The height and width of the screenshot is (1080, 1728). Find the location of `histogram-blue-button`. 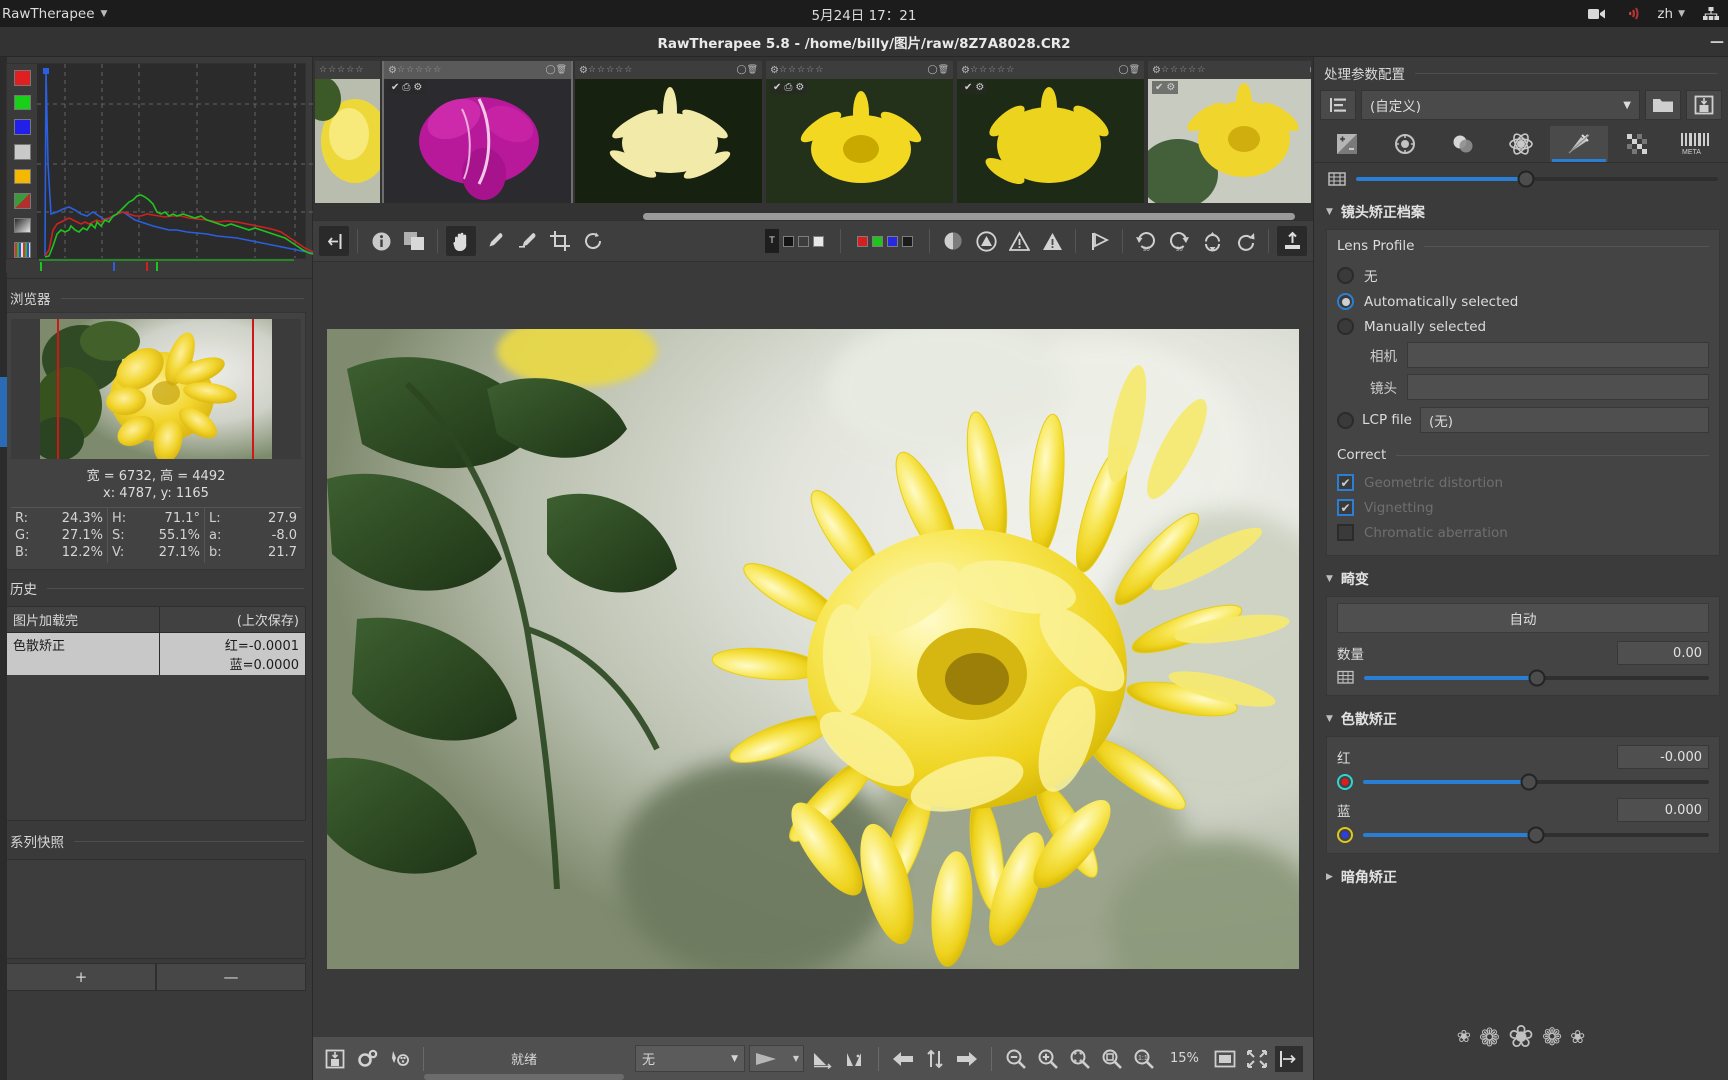

histogram-blue-button is located at coordinates (22, 127).